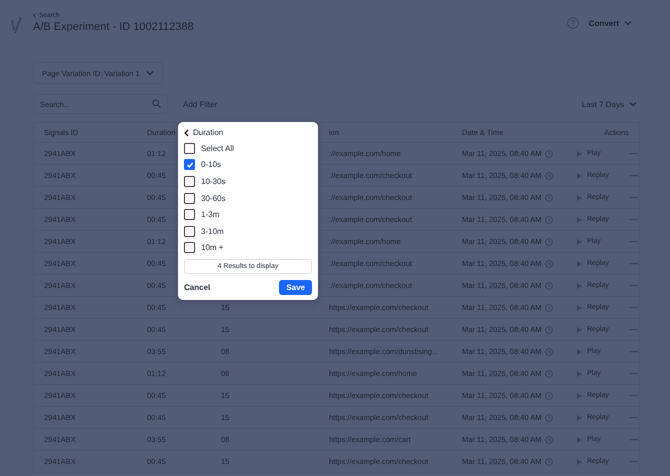  What do you see at coordinates (204, 132) in the screenshot?
I see `dialog-back-button: Duration` at bounding box center [204, 132].